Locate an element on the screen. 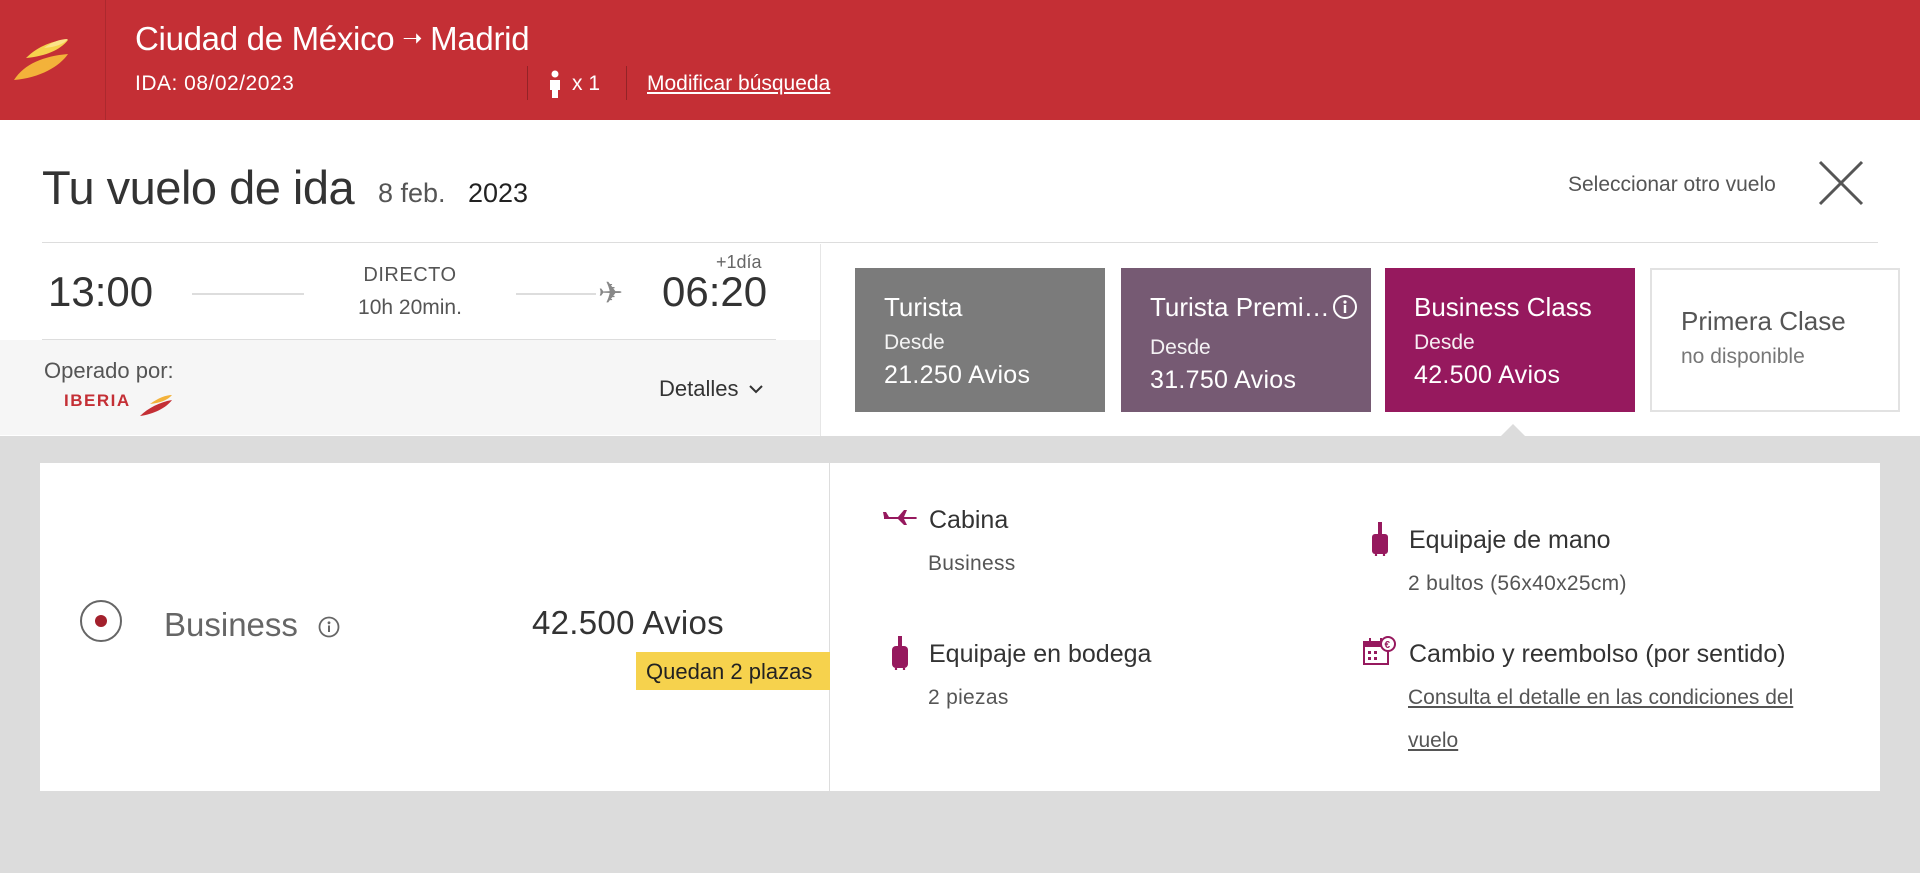  fare-name: Business Class is located at coordinates (1503, 307).